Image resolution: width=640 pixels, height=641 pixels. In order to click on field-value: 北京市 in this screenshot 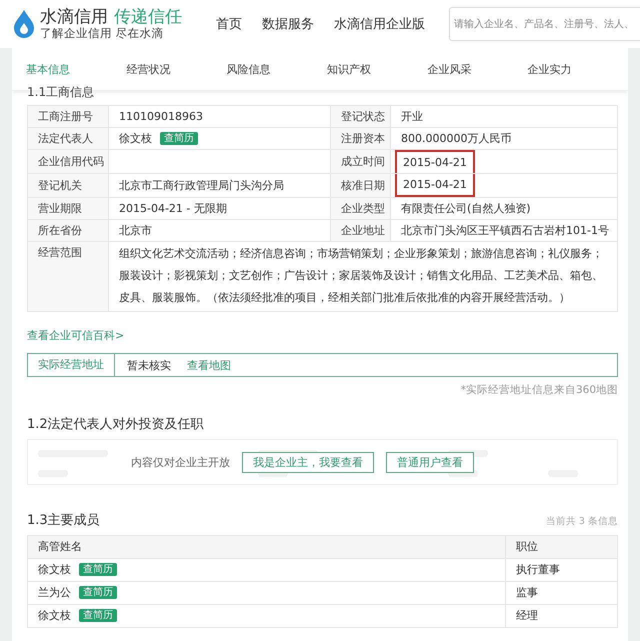, I will do `click(135, 230)`.